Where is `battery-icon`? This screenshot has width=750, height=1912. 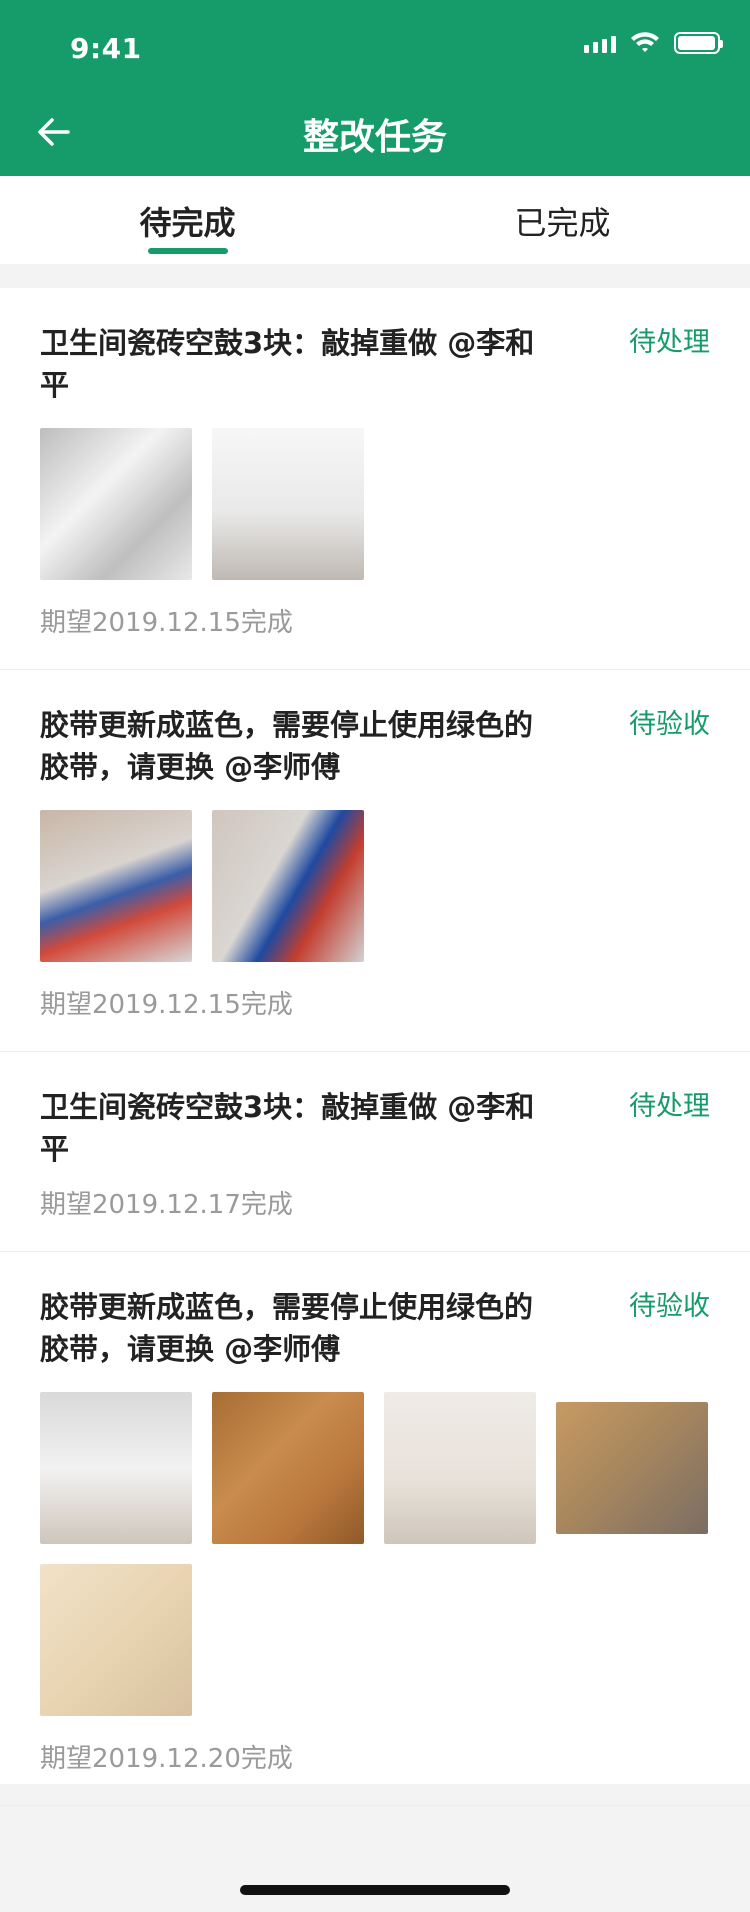 battery-icon is located at coordinates (698, 43).